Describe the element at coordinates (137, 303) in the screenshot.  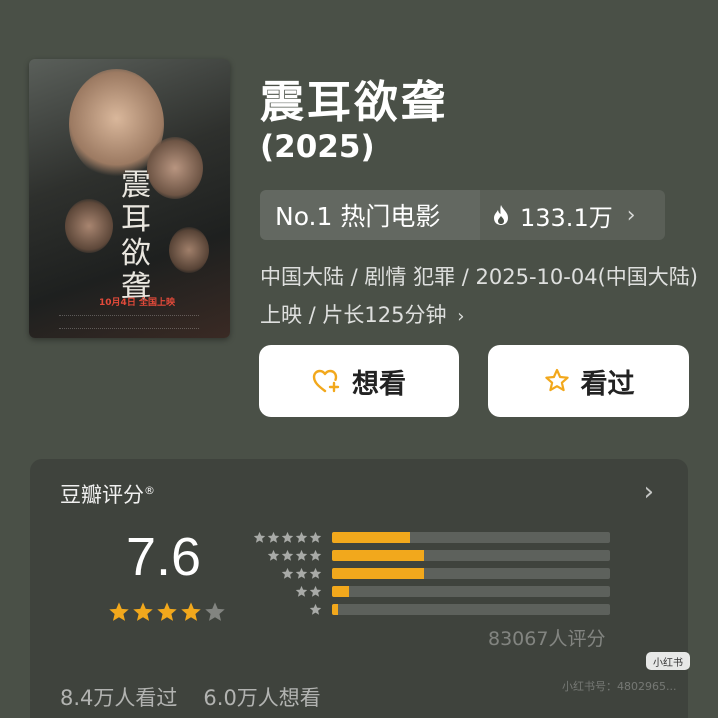
I see `poster-release-text: 10月4日 全国上映` at that location.